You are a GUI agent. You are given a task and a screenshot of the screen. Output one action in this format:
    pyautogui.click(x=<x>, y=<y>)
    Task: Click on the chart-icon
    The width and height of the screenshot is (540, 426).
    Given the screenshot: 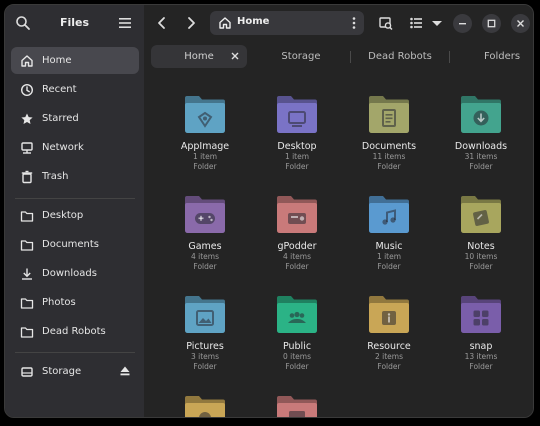 What is the action you would take?
    pyautogui.click(x=205, y=406)
    